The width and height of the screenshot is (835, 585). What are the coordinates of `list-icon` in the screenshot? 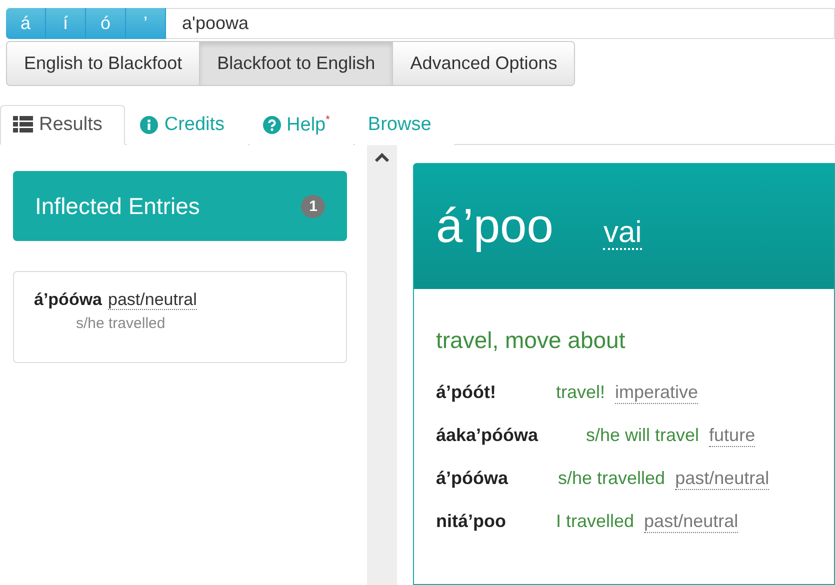 It's located at (23, 125).